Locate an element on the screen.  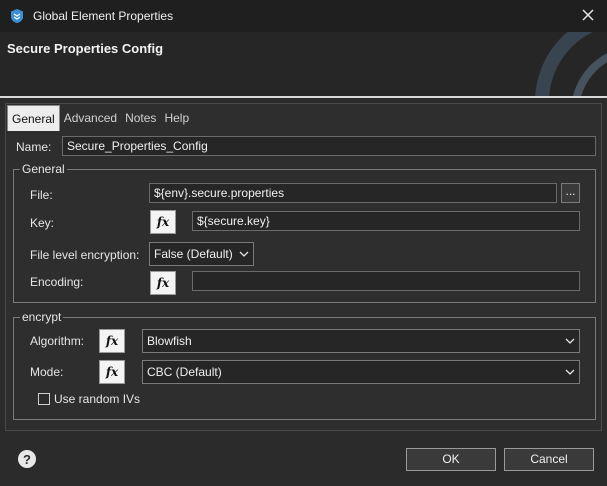
encoding-fx-button: fx is located at coordinates (163, 283).